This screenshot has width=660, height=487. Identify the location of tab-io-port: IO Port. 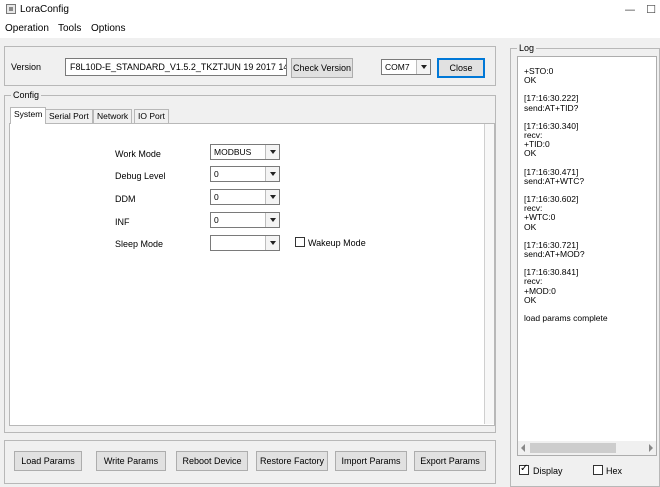
(151, 116).